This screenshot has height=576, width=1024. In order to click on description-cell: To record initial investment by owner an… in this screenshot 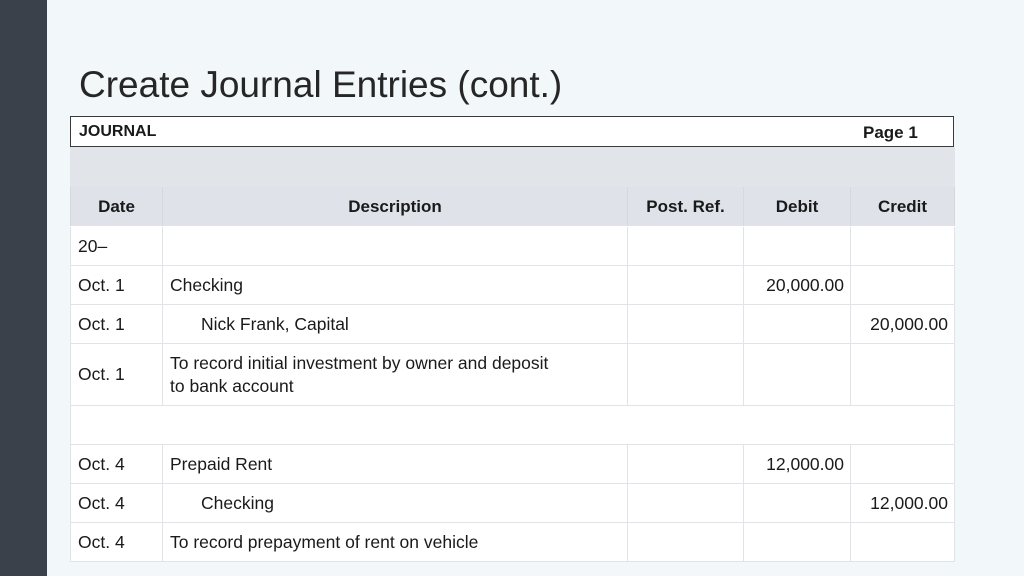, I will do `click(395, 374)`.